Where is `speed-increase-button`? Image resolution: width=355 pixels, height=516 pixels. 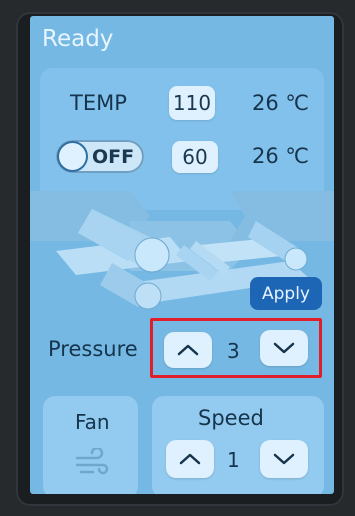 speed-increase-button is located at coordinates (190, 459).